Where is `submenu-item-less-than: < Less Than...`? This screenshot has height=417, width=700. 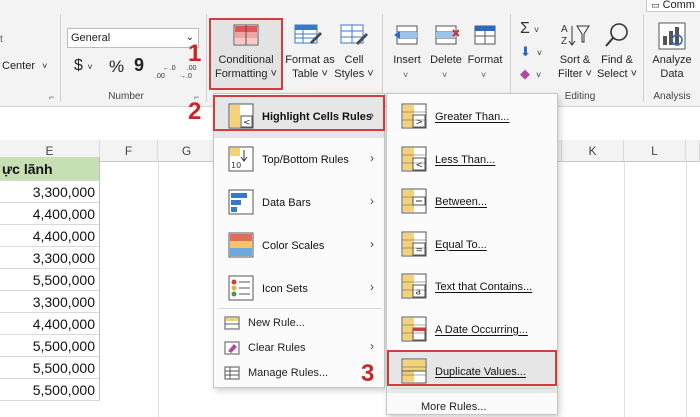 submenu-item-less-than: < Less Than... is located at coordinates (472, 160).